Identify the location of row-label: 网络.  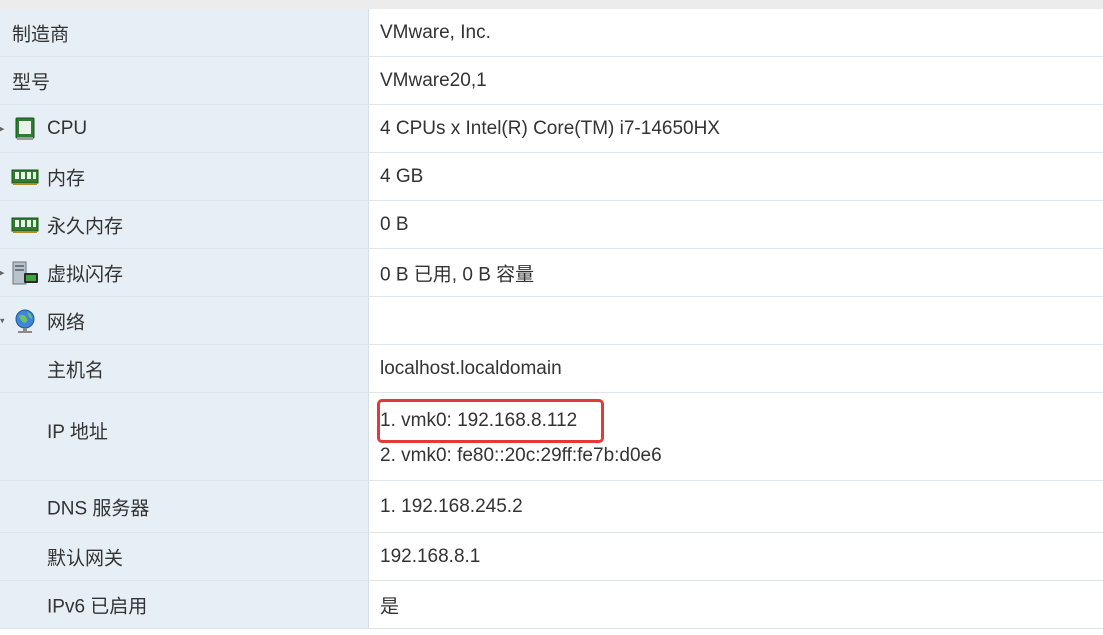
(66, 322).